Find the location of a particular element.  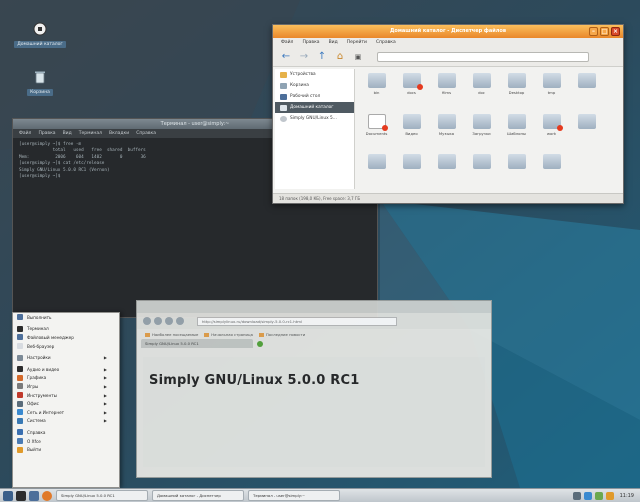

volume-icon is located at coordinates (587, 495).